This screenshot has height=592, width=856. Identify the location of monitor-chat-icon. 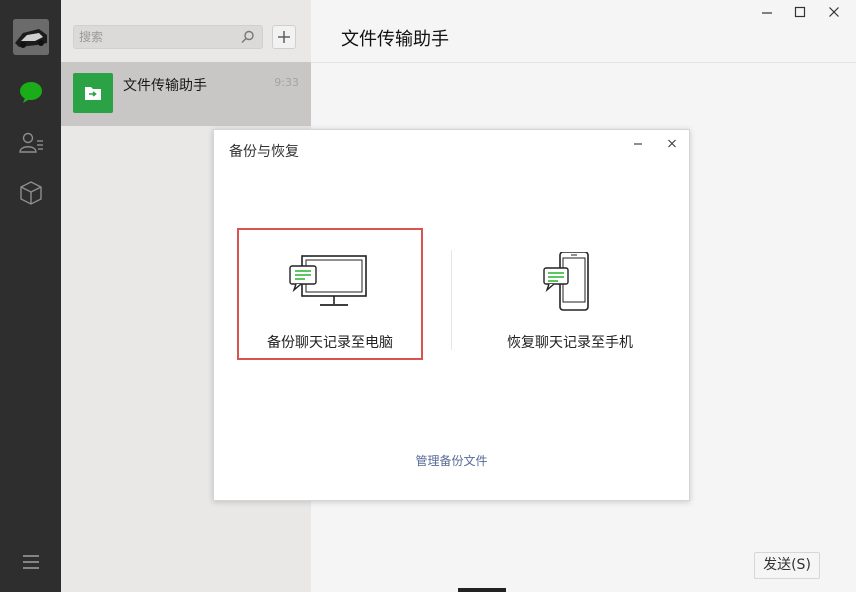
(330, 282).